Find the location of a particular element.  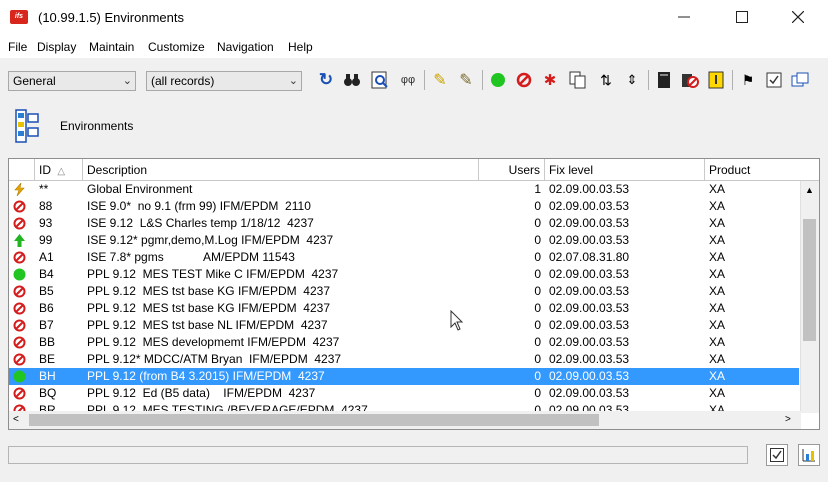

mouse-cursor-icon is located at coordinates (457, 322).